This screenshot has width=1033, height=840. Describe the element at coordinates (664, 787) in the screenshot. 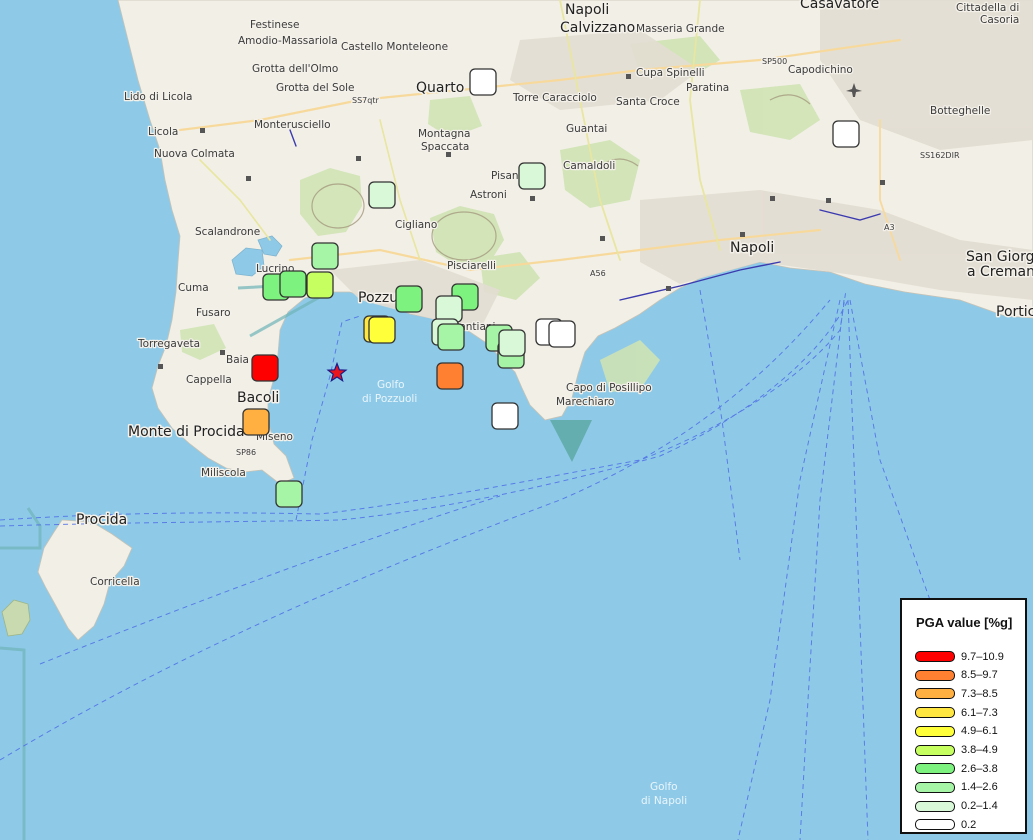

I see `label-golfo-napoli-1: Golfo` at that location.